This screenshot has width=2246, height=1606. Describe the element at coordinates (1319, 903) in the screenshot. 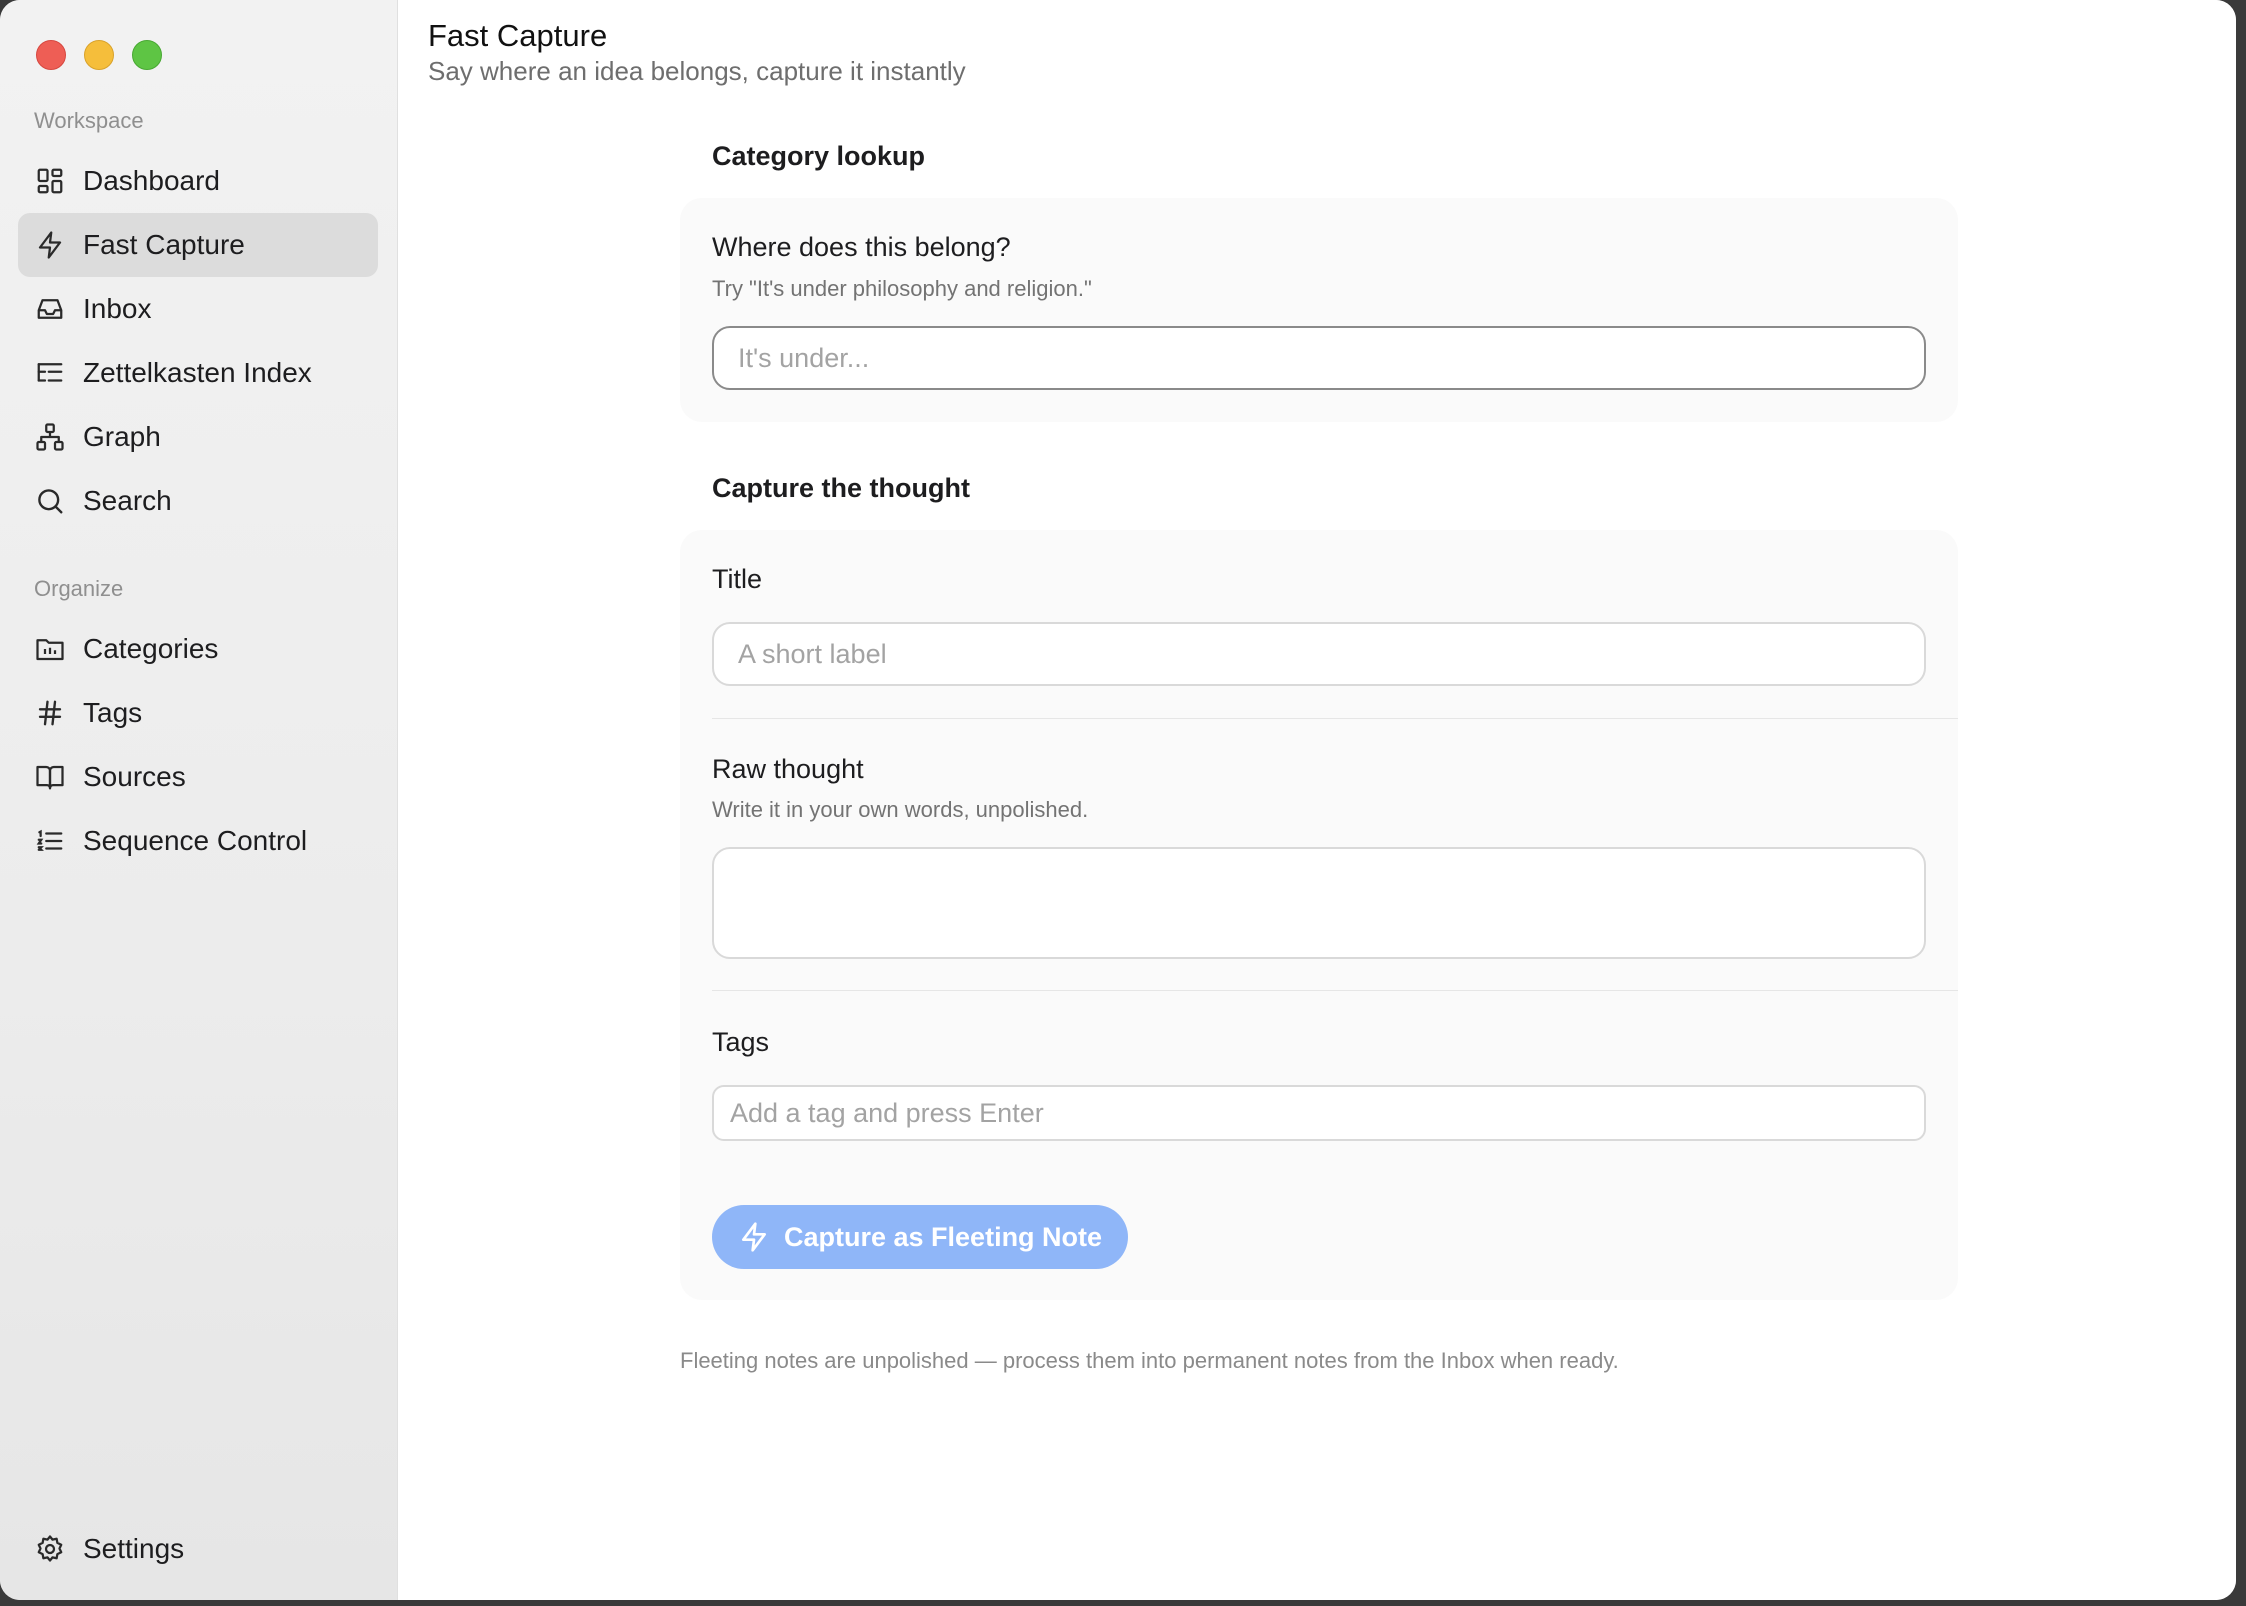

I see `raw-thought-textarea` at that location.